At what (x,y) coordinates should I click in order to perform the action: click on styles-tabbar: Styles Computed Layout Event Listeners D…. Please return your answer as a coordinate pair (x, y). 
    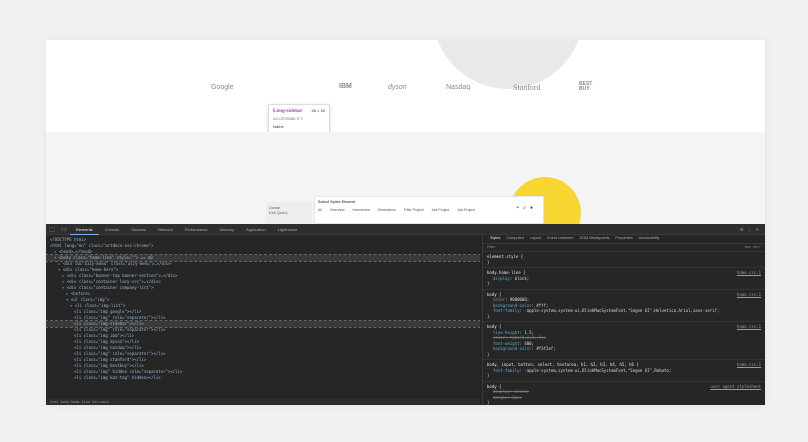
    Looking at the image, I should click on (624, 239).